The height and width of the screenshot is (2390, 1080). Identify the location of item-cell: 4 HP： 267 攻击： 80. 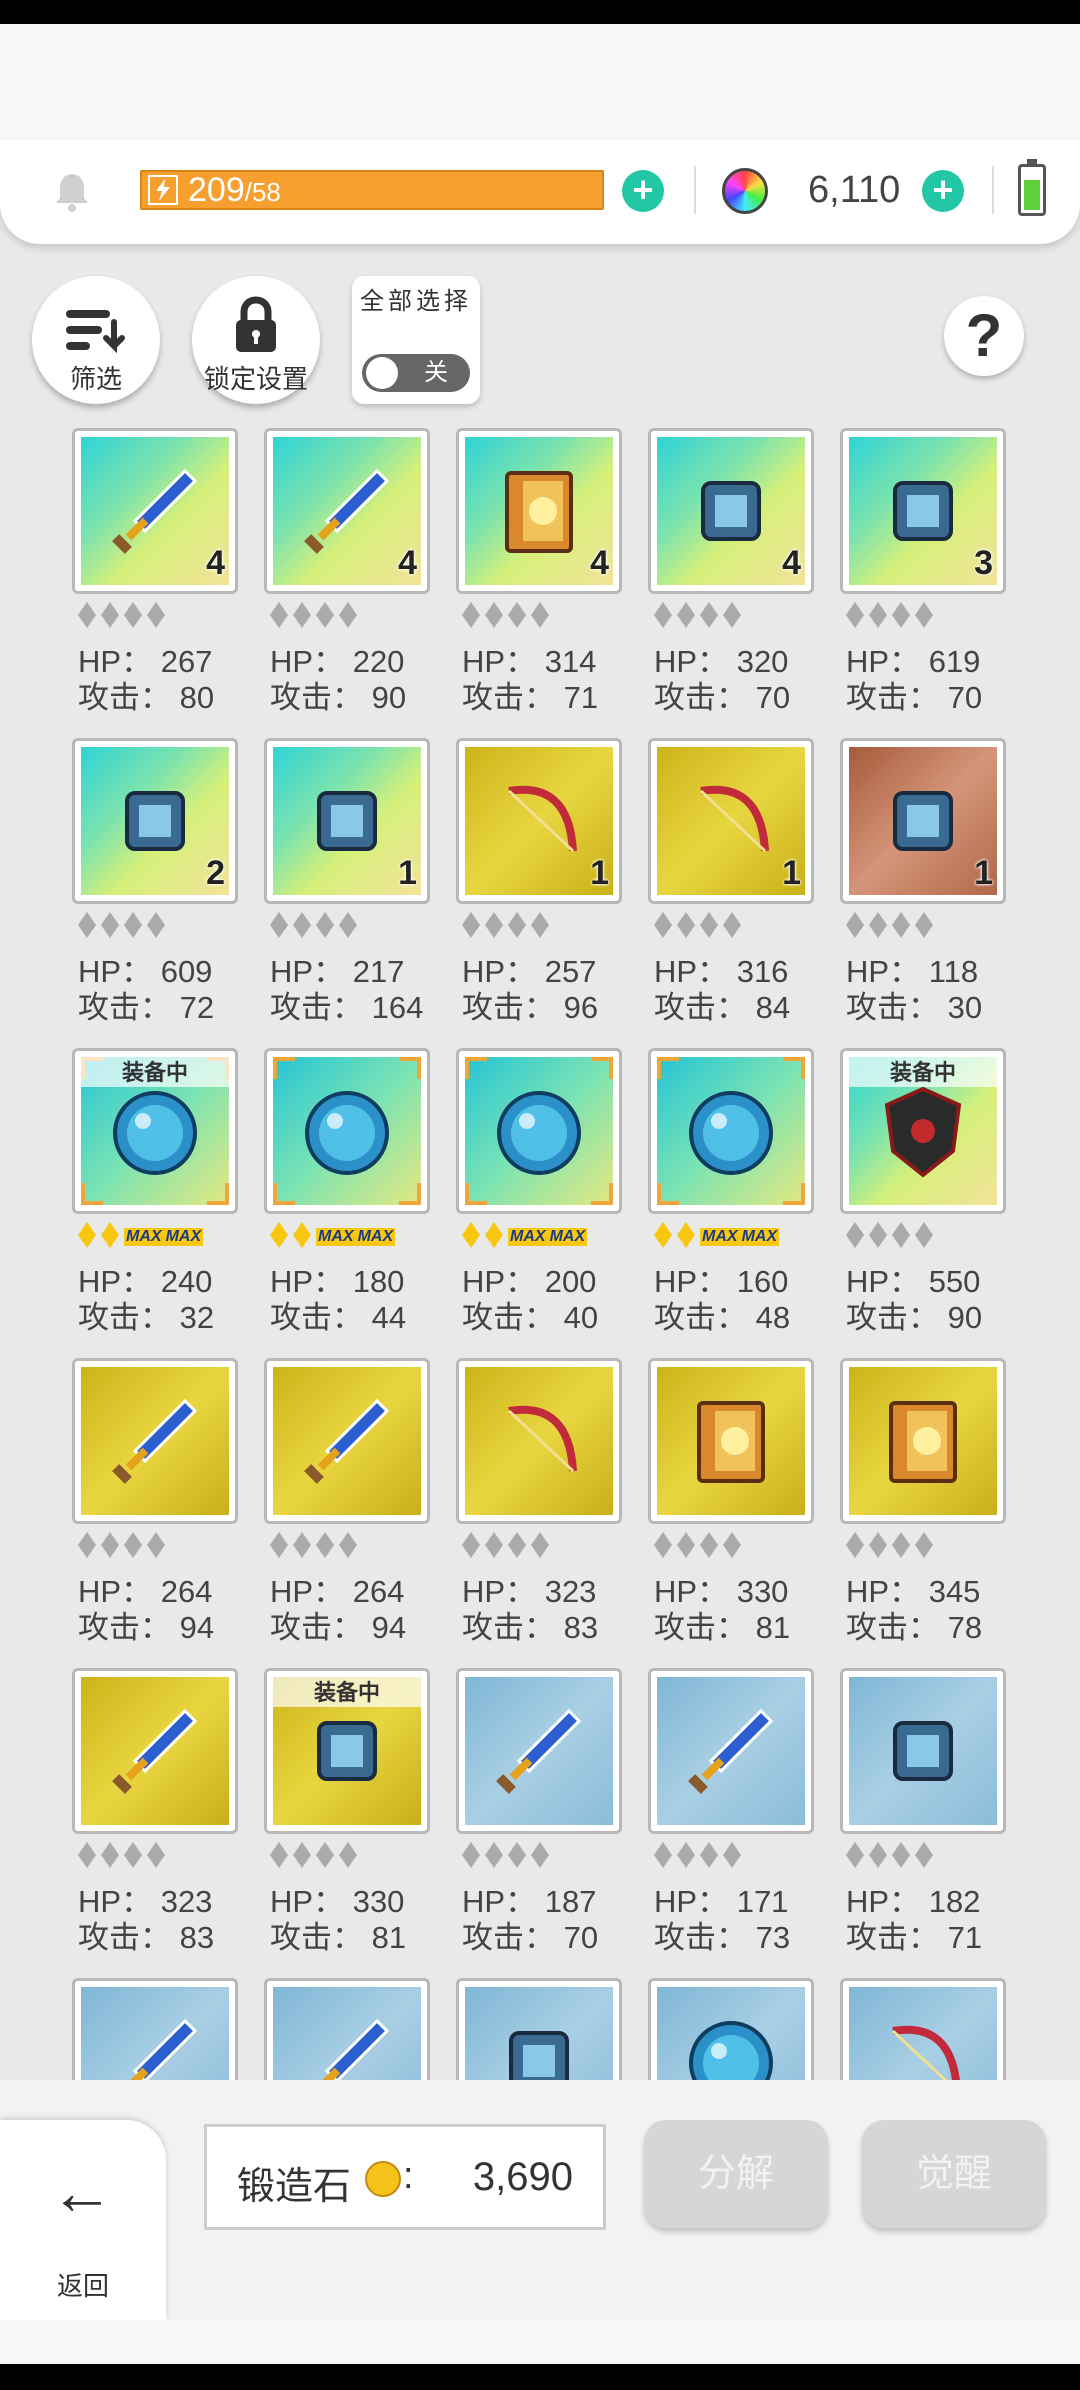
(157, 573).